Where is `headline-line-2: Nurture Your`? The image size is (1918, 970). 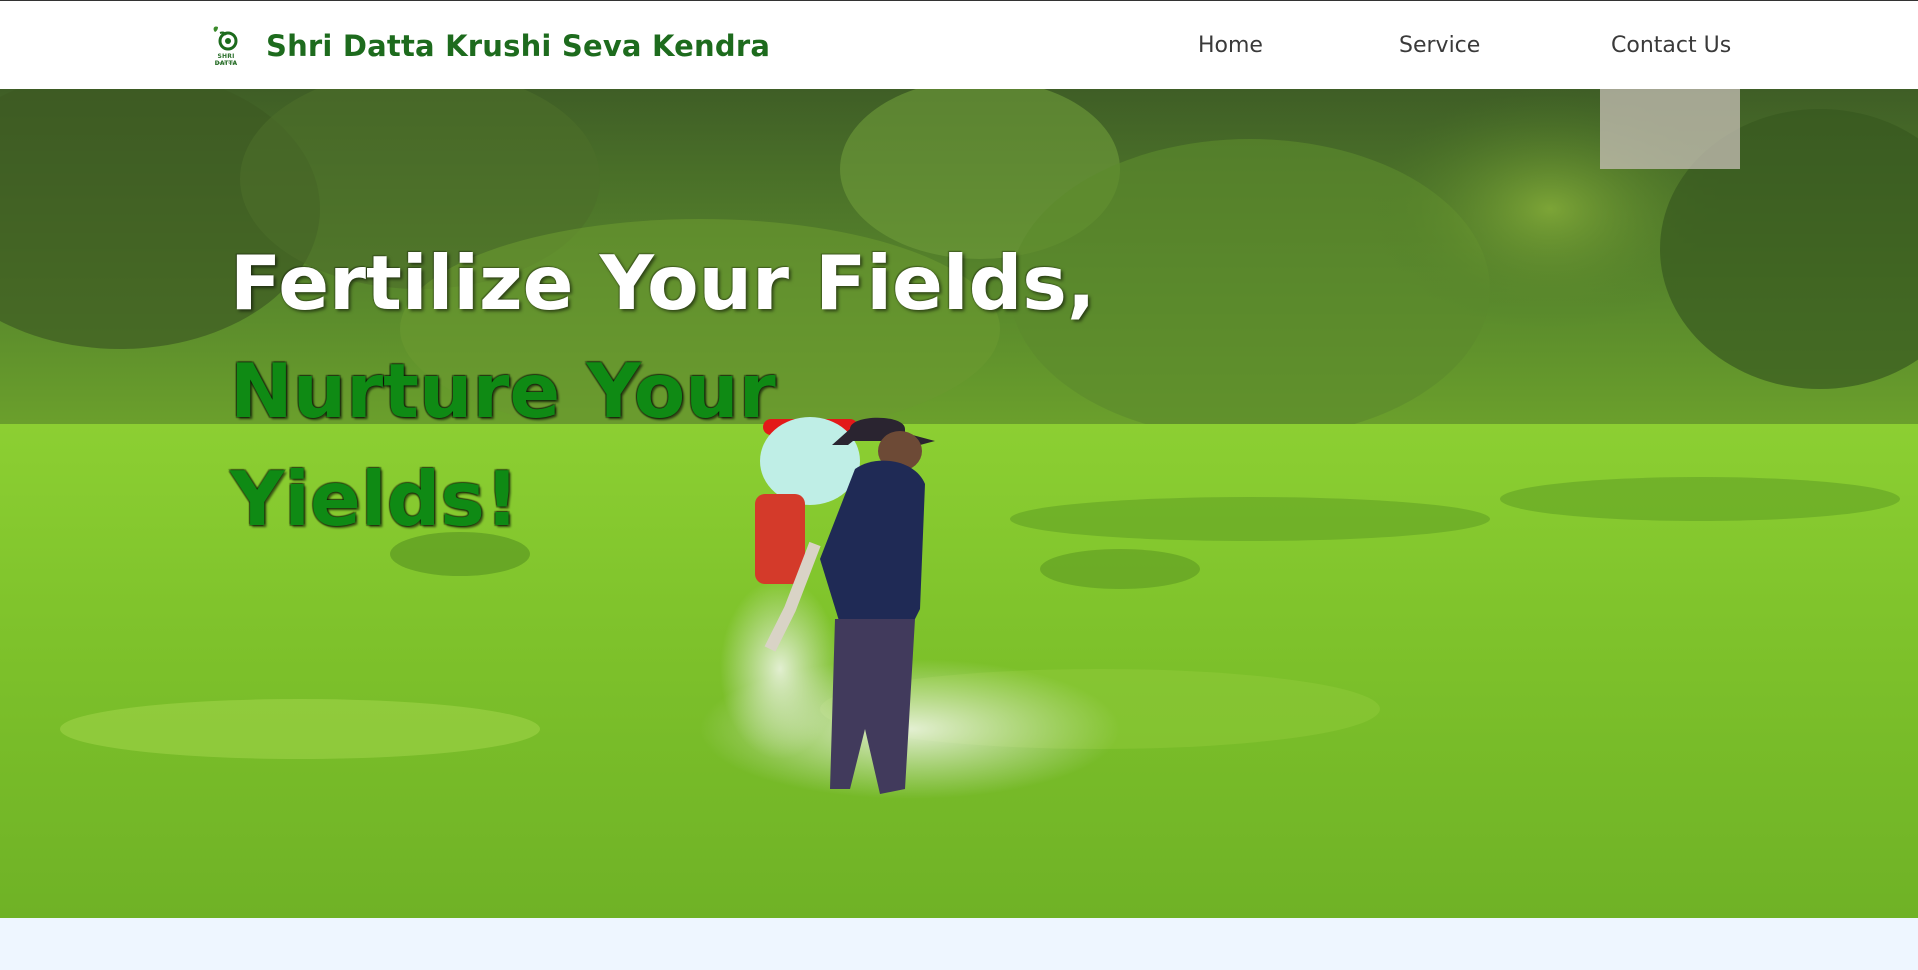 headline-line-2: Nurture Your is located at coordinates (503, 391).